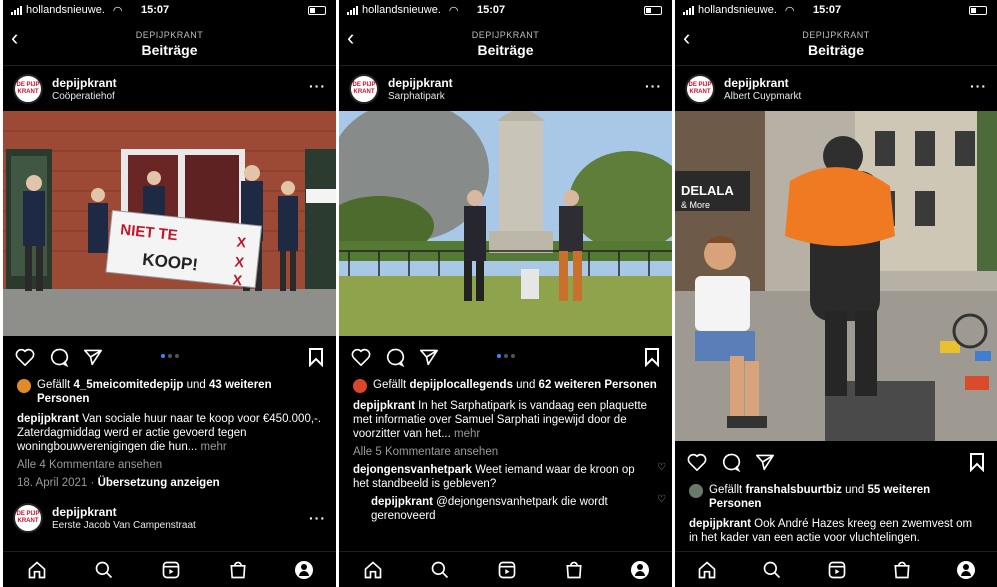  What do you see at coordinates (420, 96) in the screenshot?
I see `post-location: Sarphatipark` at bounding box center [420, 96].